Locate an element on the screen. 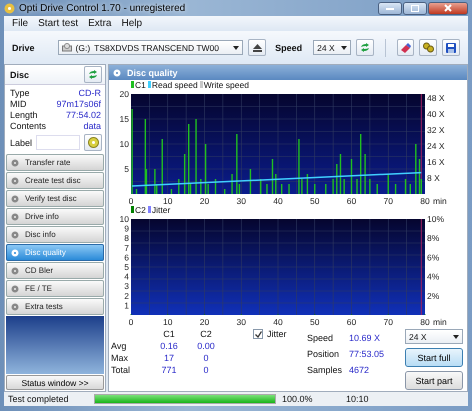  panel-title: Disc is located at coordinates (20, 75).